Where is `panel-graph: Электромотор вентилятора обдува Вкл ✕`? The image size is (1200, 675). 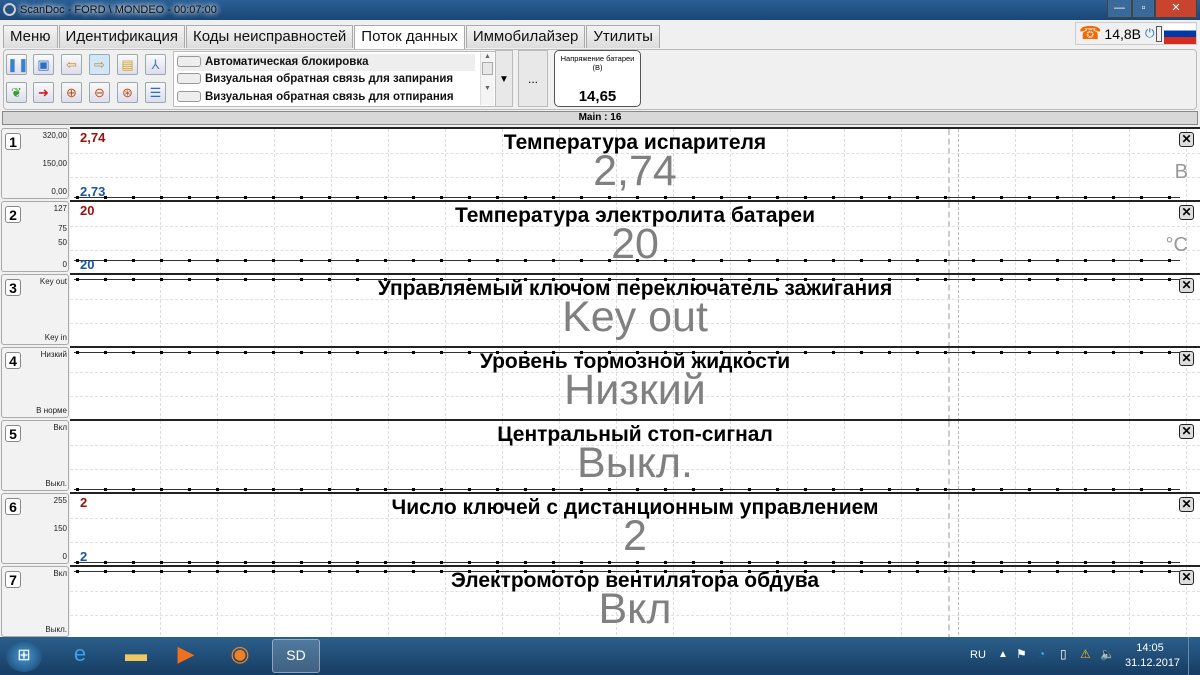
panel-graph: Электромотор вентилятора обдува Вкл ✕ is located at coordinates (635, 601).